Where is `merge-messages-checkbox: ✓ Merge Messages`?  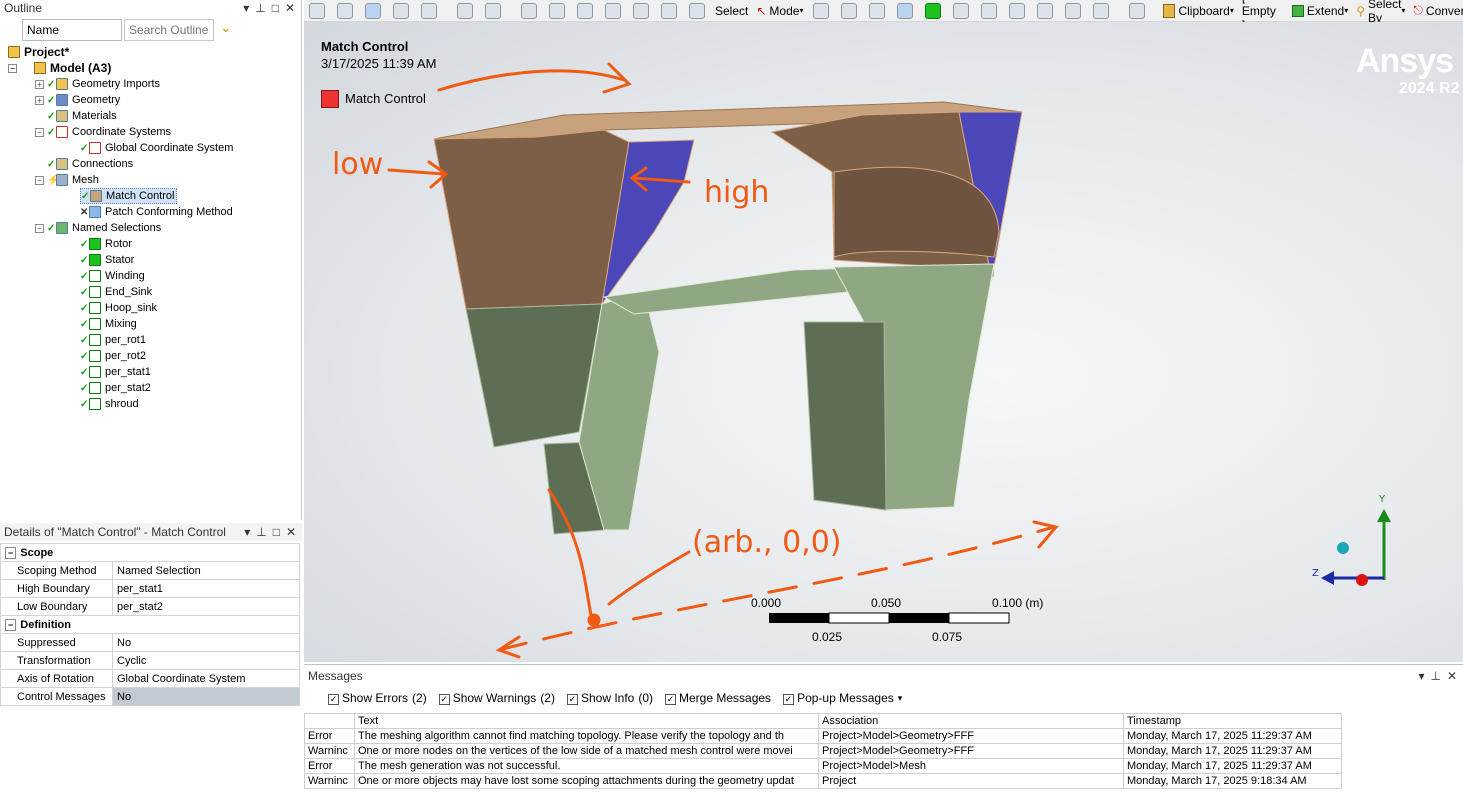 merge-messages-checkbox: ✓ Merge Messages is located at coordinates (718, 698).